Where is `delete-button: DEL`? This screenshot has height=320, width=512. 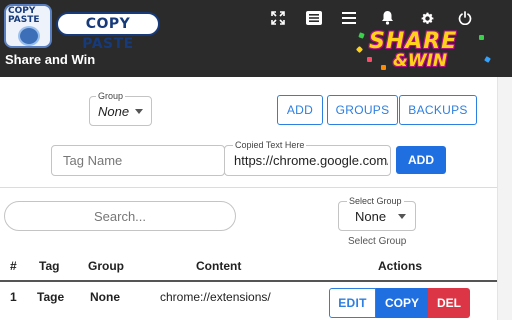
delete-button: DEL is located at coordinates (449, 303).